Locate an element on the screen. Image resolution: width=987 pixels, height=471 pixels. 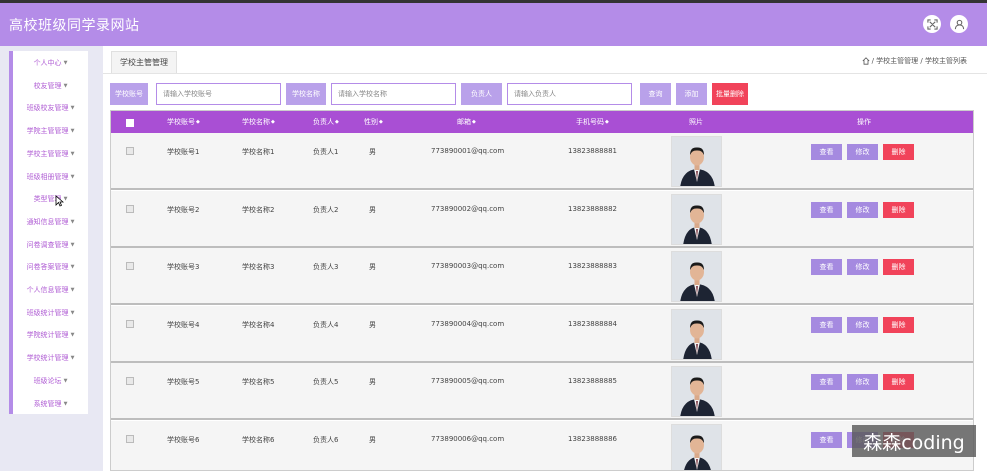
sidebar-item: 班级论坛 ▼ is located at coordinates (50, 381).